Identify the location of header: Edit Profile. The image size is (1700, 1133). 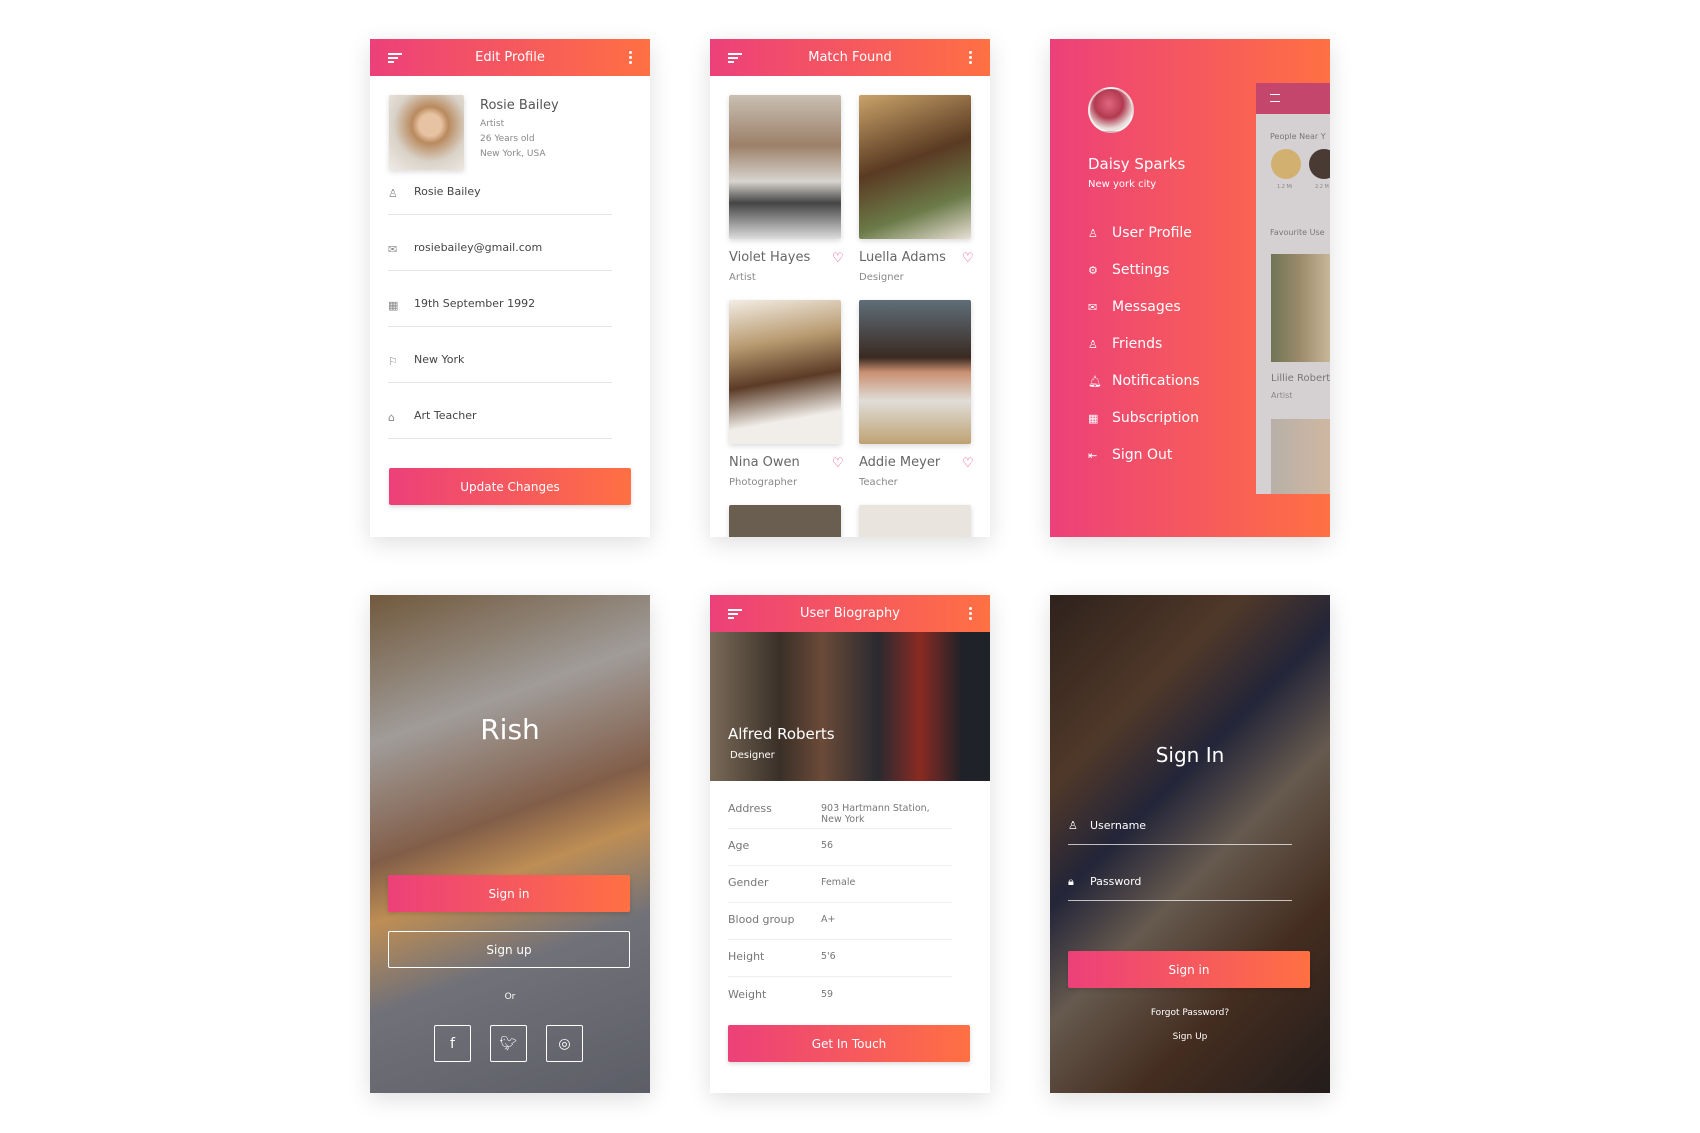
(510, 57).